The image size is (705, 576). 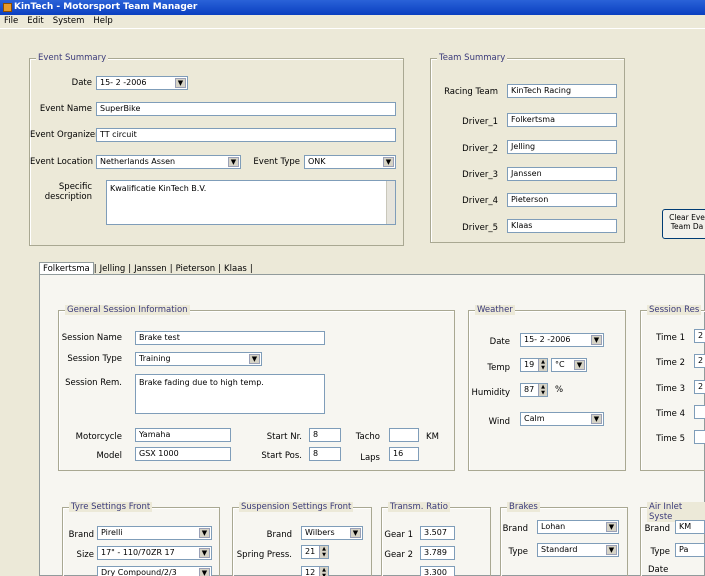 I want to click on driver-3-label: Driver_3, so click(x=480, y=175).